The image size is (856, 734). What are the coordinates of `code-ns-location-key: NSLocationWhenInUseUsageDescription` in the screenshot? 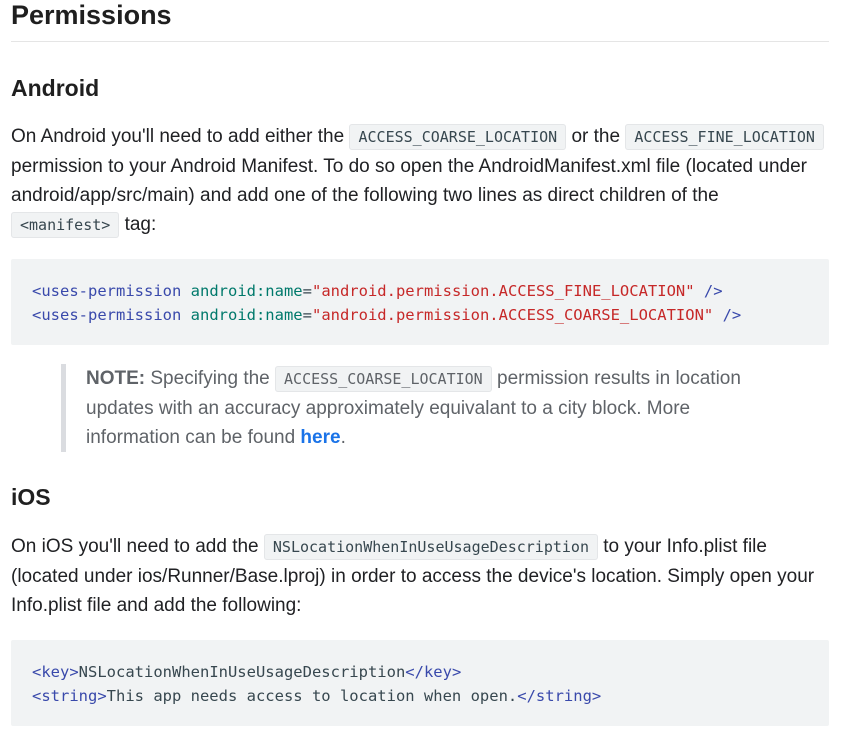 It's located at (430, 547).